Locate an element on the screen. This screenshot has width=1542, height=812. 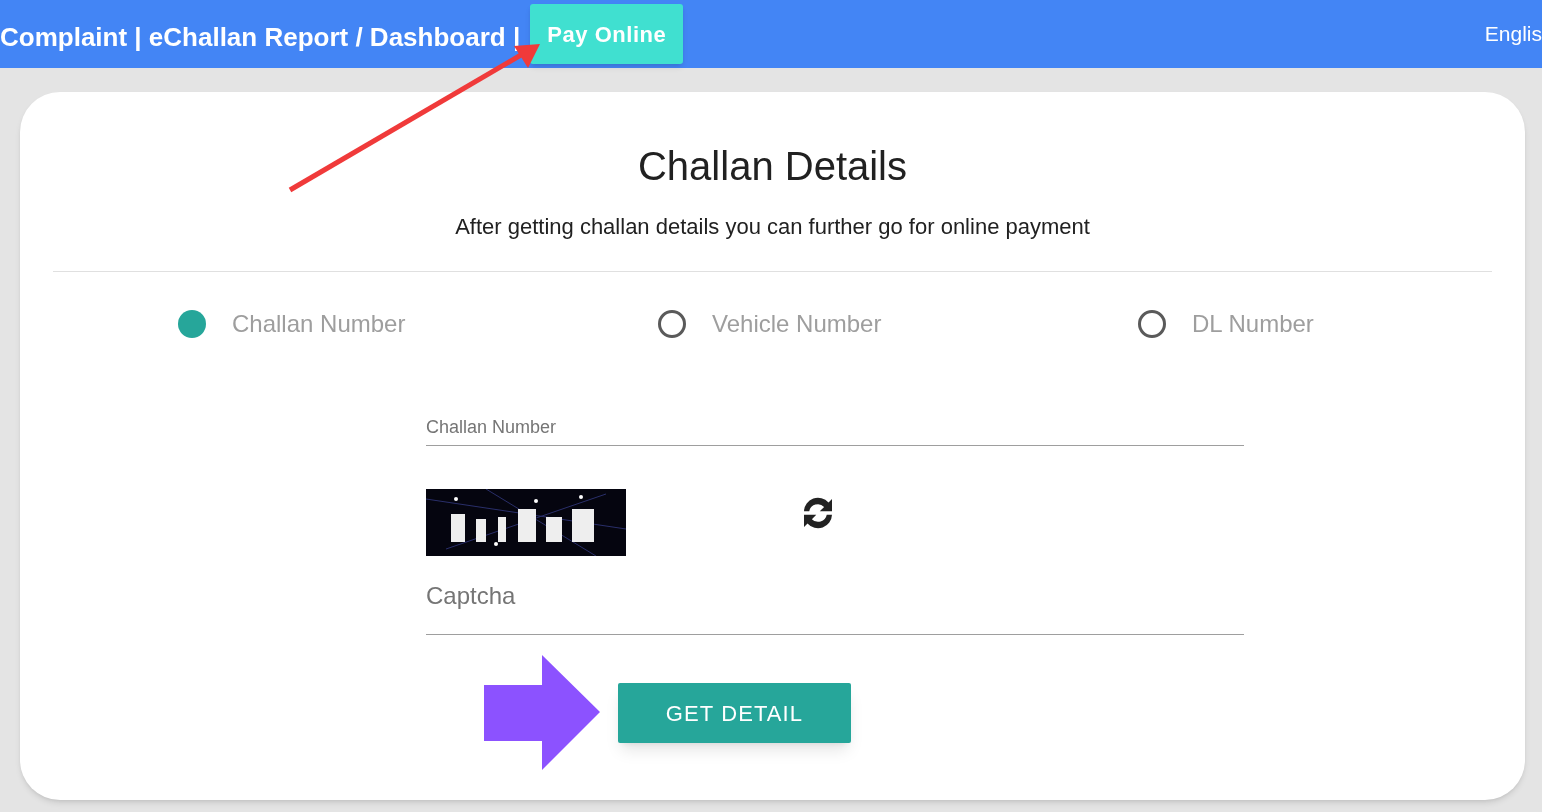
pay-online-button: Pay Online is located at coordinates (607, 34).